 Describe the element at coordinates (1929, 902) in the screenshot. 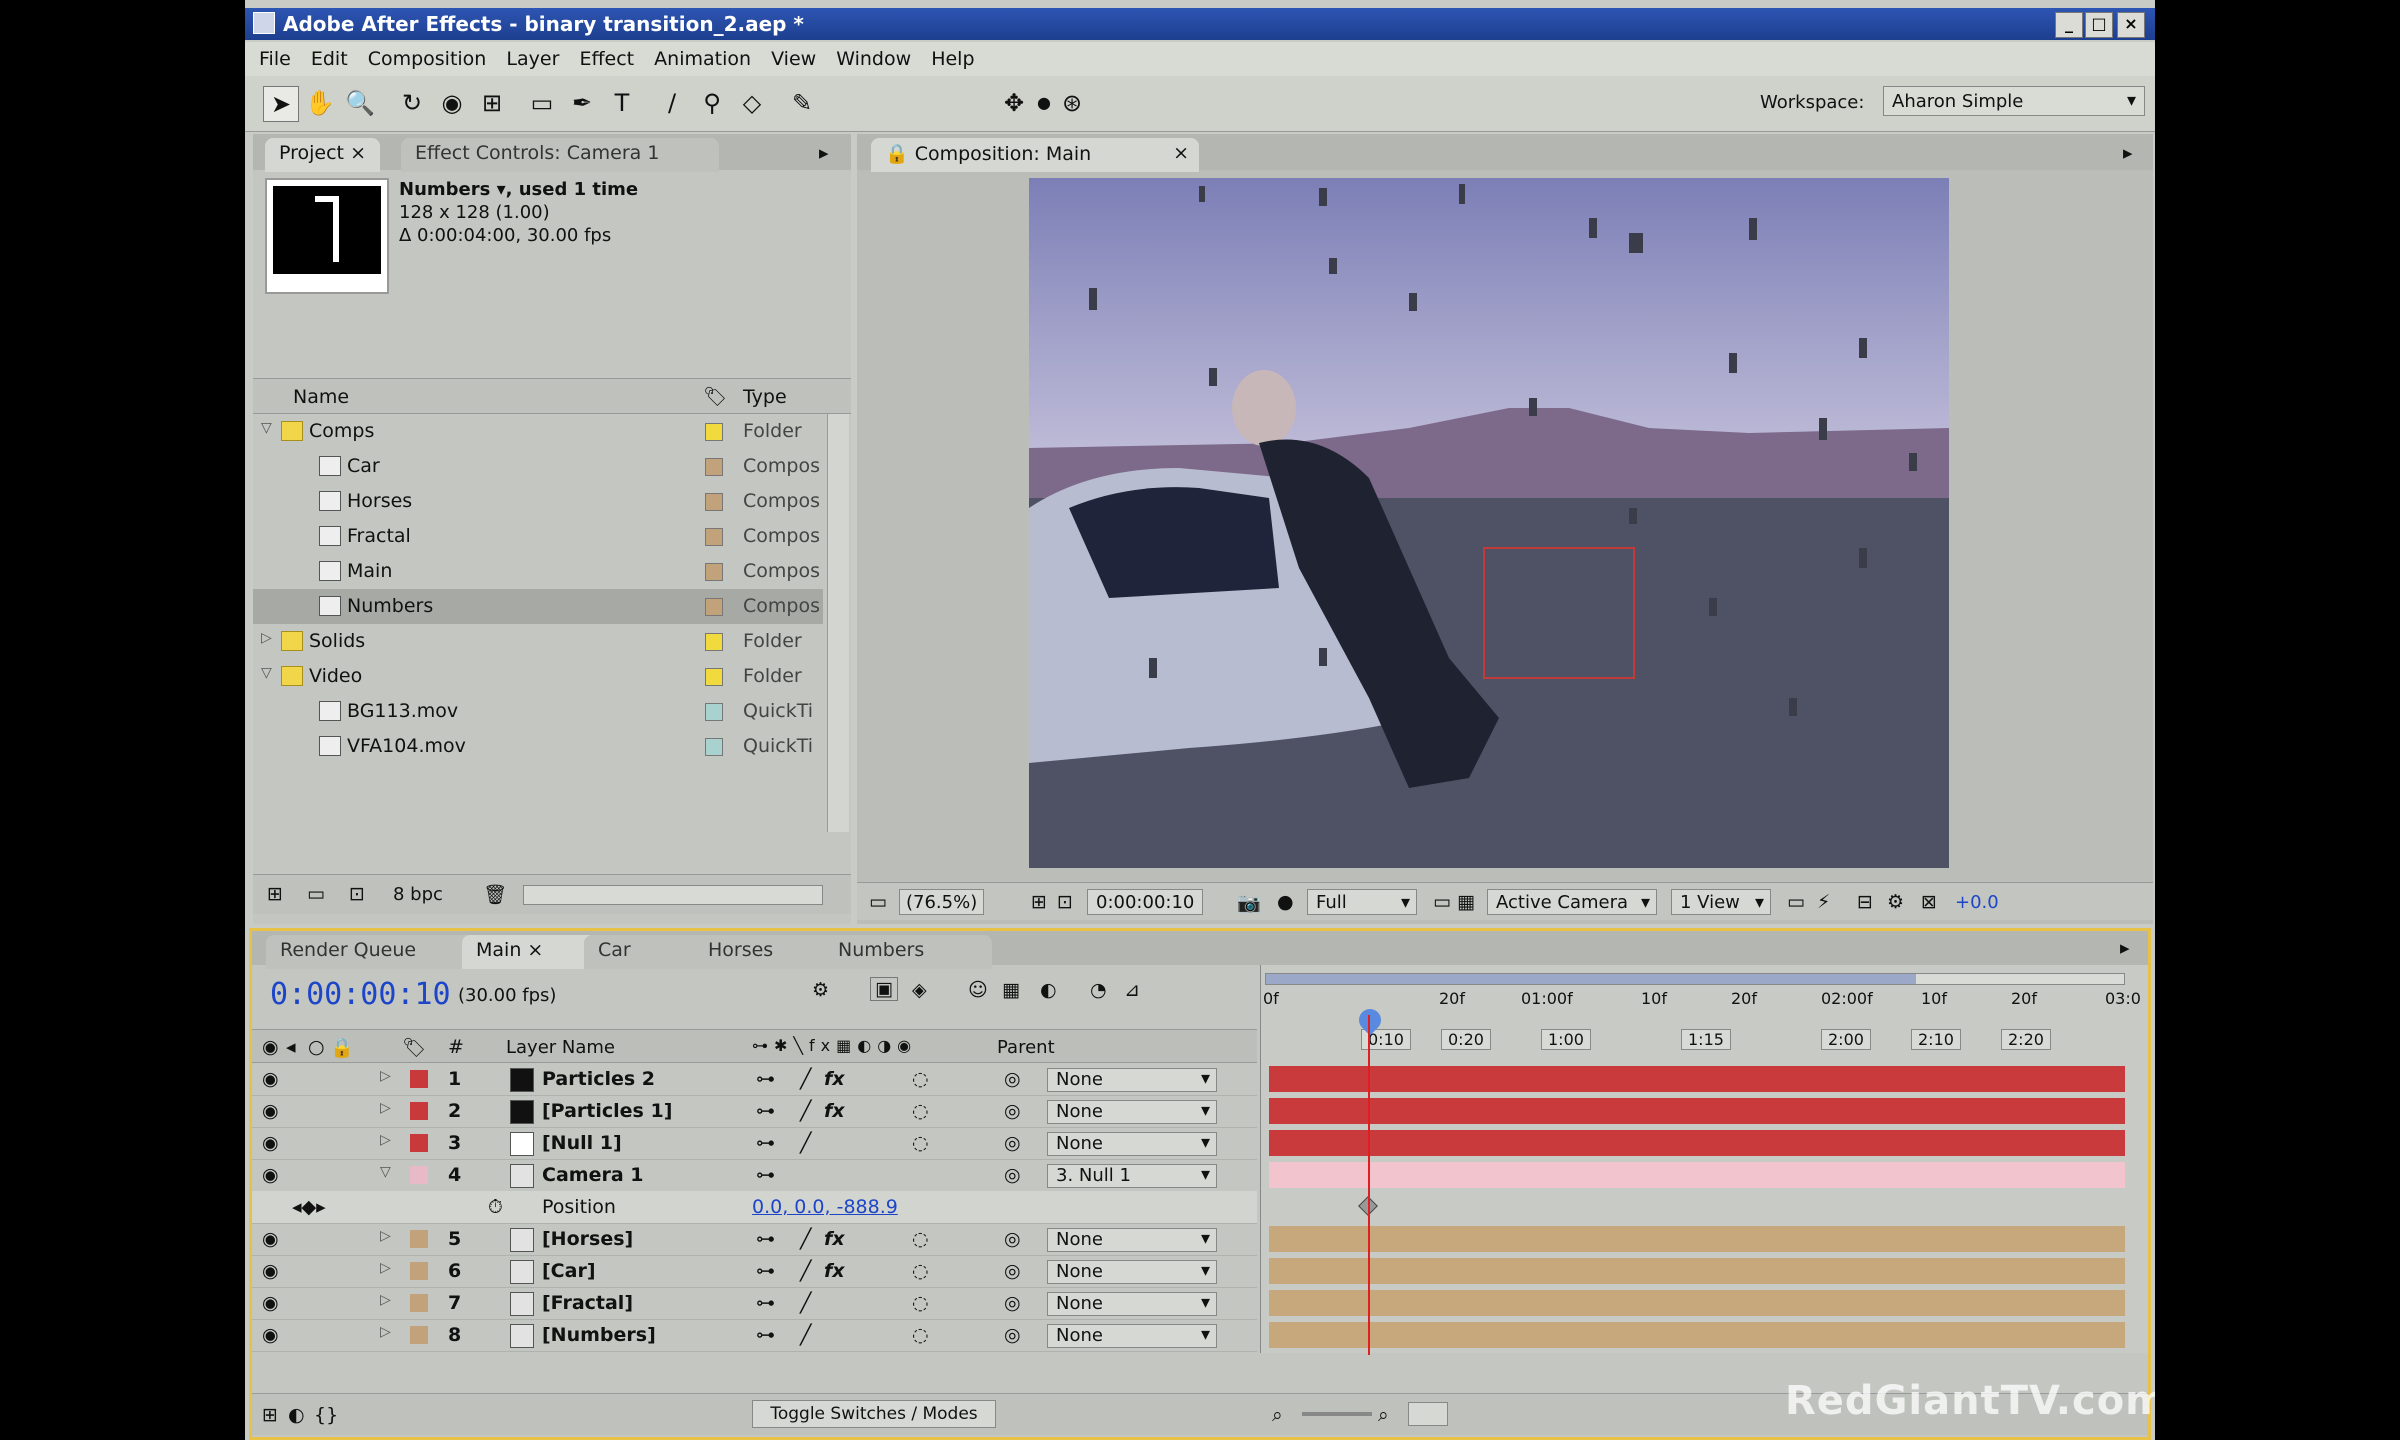

I see `reset-exposure-icon: ⊠` at that location.